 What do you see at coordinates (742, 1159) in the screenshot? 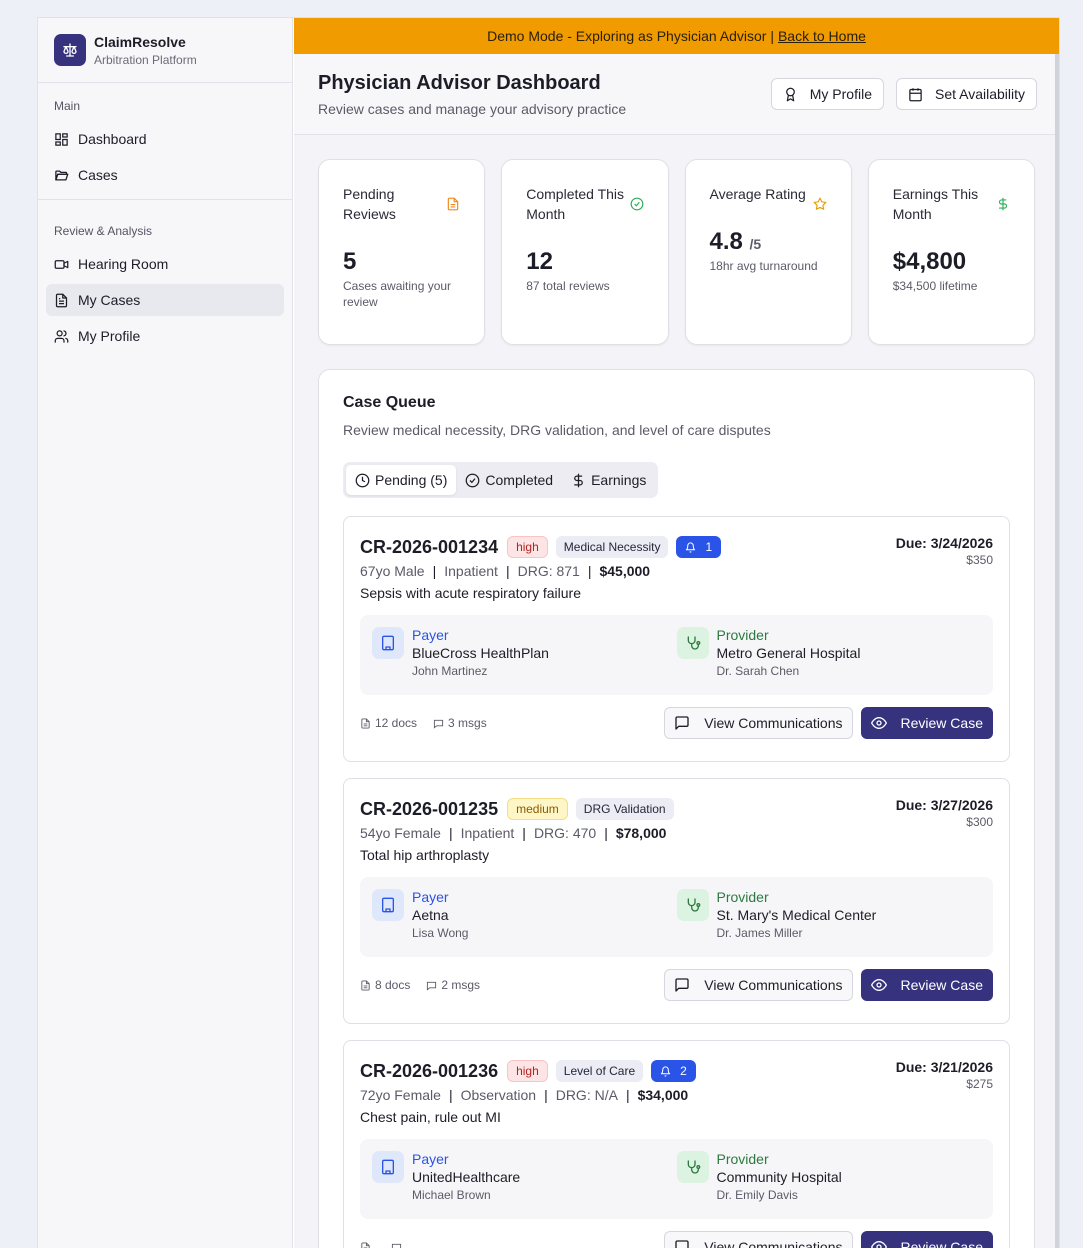
I see `provider-label: Provider` at bounding box center [742, 1159].